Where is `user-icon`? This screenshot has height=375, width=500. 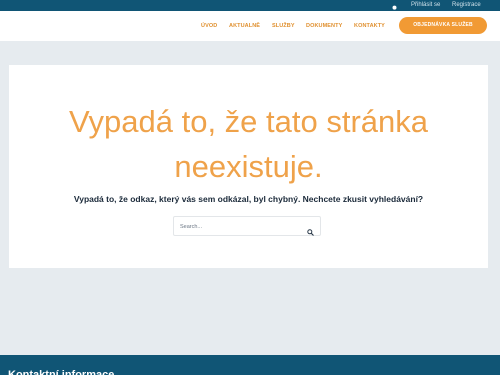 user-icon is located at coordinates (394, 7).